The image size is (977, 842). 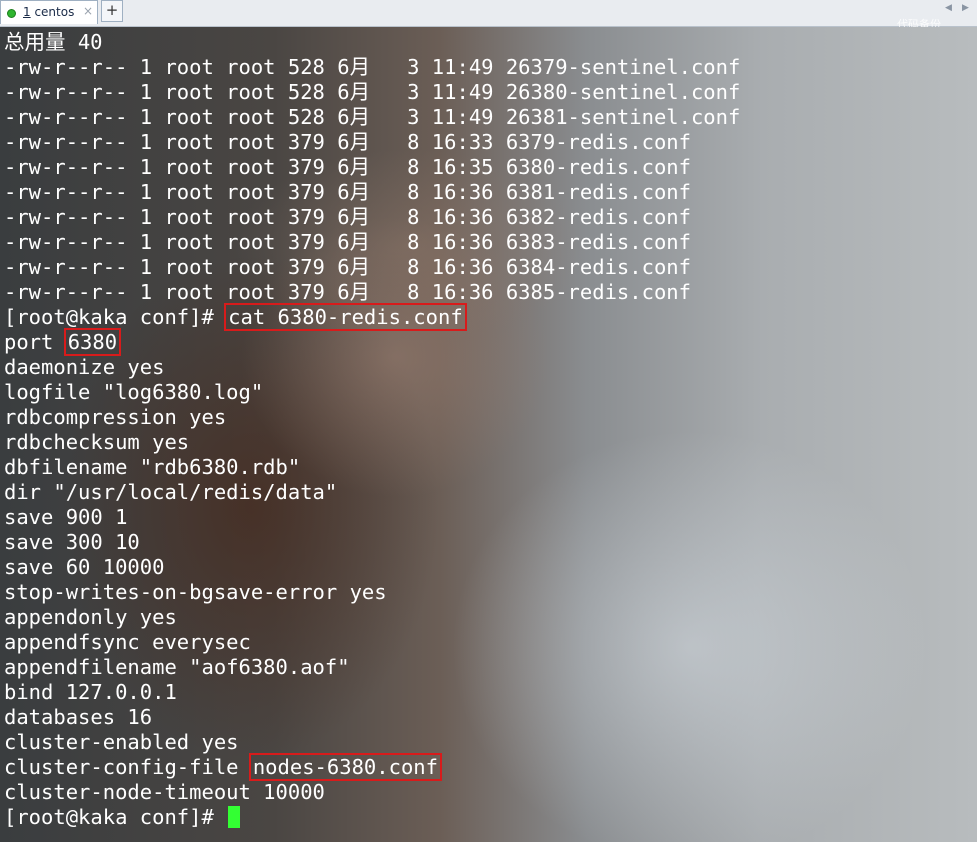 I want to click on scroll-left-icon: ◀, so click(x=948, y=8).